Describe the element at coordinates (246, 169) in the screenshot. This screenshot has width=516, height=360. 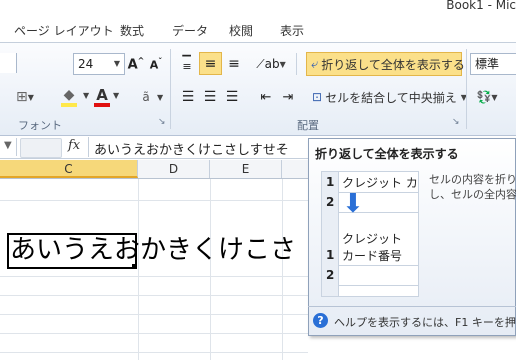
I see `column-header-e: E` at that location.